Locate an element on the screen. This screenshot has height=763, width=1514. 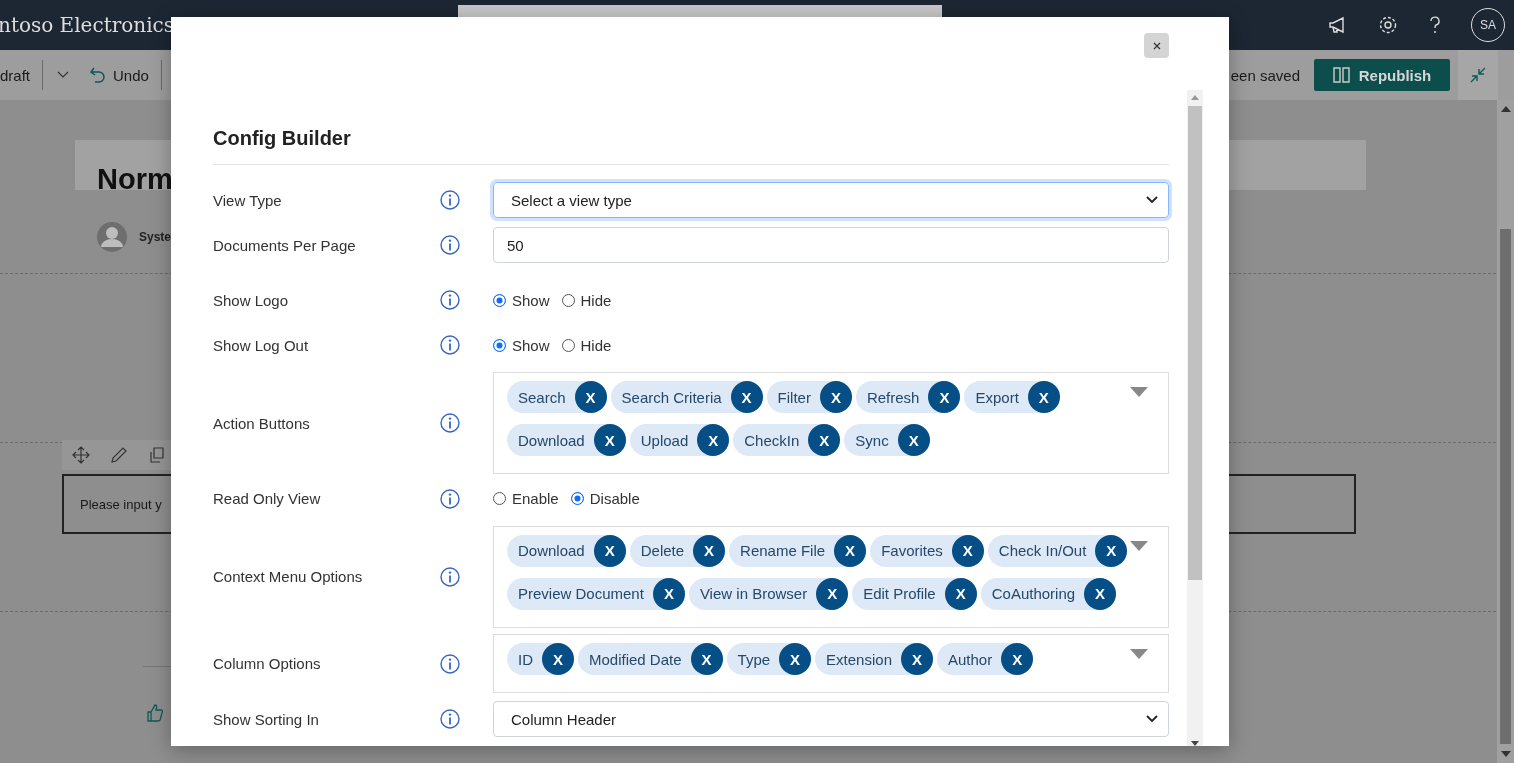
dialog-title: Config Builder is located at coordinates (282, 139).